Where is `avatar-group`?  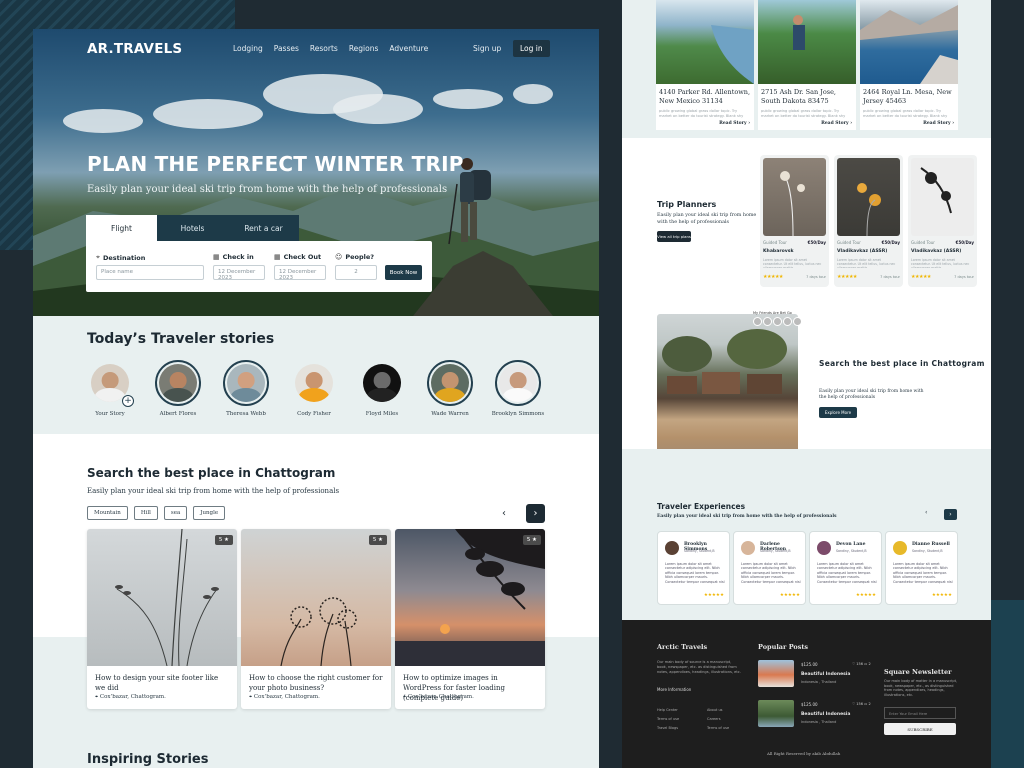
avatar-group is located at coordinates (777, 321).